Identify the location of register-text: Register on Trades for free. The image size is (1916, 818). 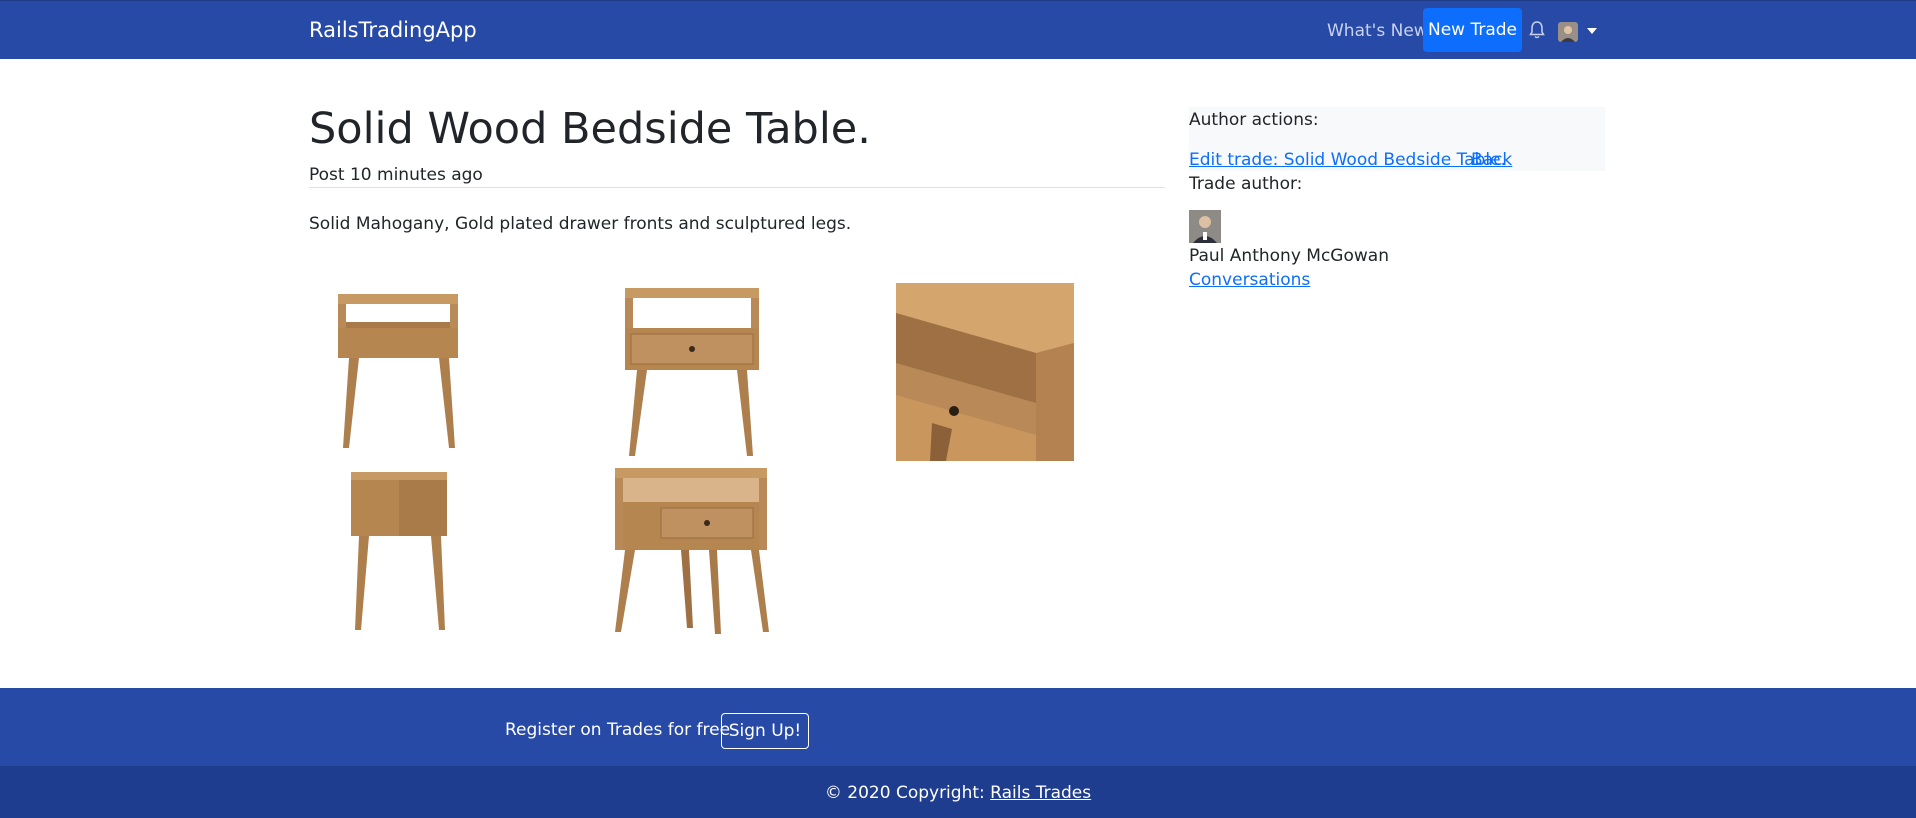
(618, 730).